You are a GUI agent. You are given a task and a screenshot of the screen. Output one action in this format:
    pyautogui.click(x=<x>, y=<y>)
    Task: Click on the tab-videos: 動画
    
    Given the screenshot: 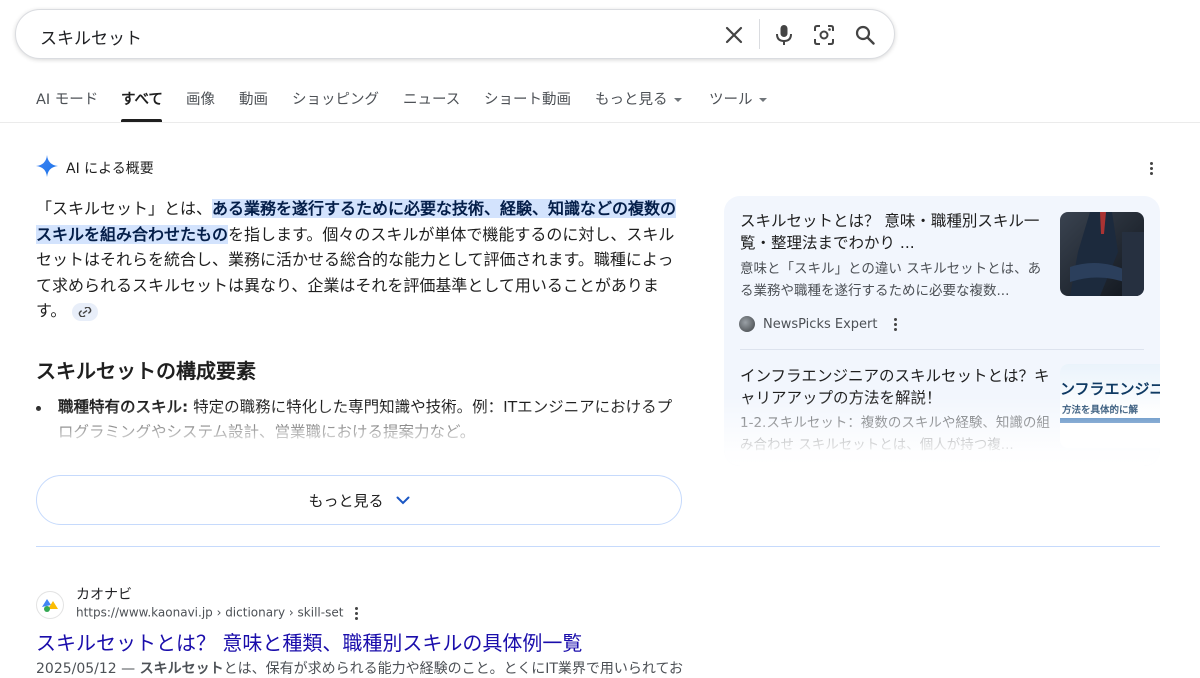 What is the action you would take?
    pyautogui.click(x=253, y=98)
    